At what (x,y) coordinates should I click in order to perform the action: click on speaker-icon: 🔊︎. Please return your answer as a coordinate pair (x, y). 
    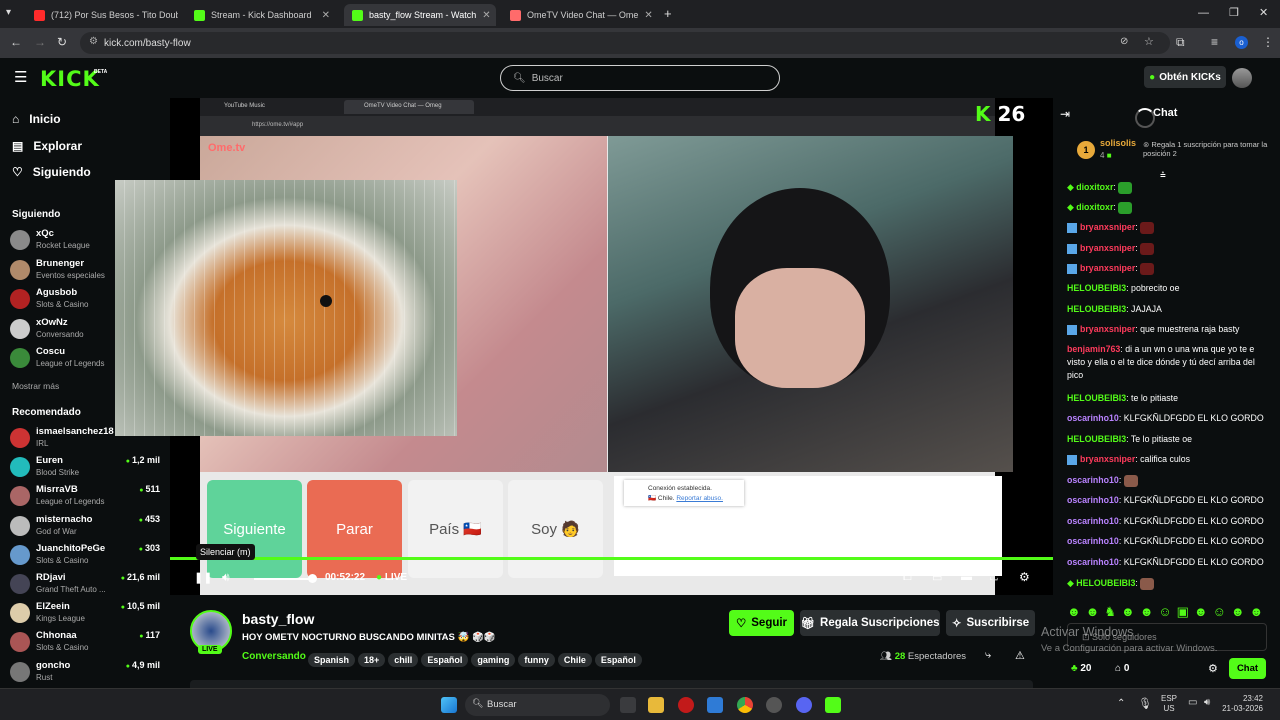
    Looking at the image, I should click on (1207, 702).